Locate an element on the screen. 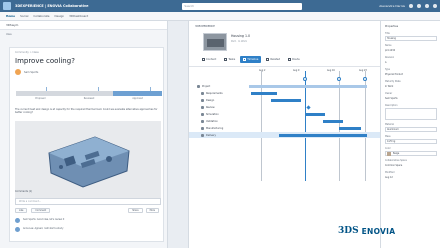 The height and width of the screenshot is (248, 440). gantt-row: Validation is located at coordinates (285, 121).